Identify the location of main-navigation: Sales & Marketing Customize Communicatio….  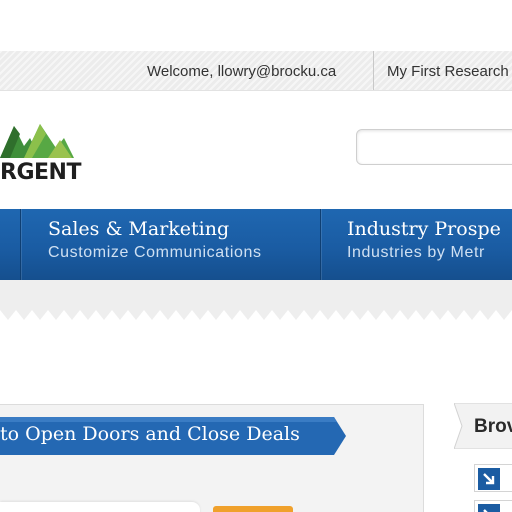
(256, 244).